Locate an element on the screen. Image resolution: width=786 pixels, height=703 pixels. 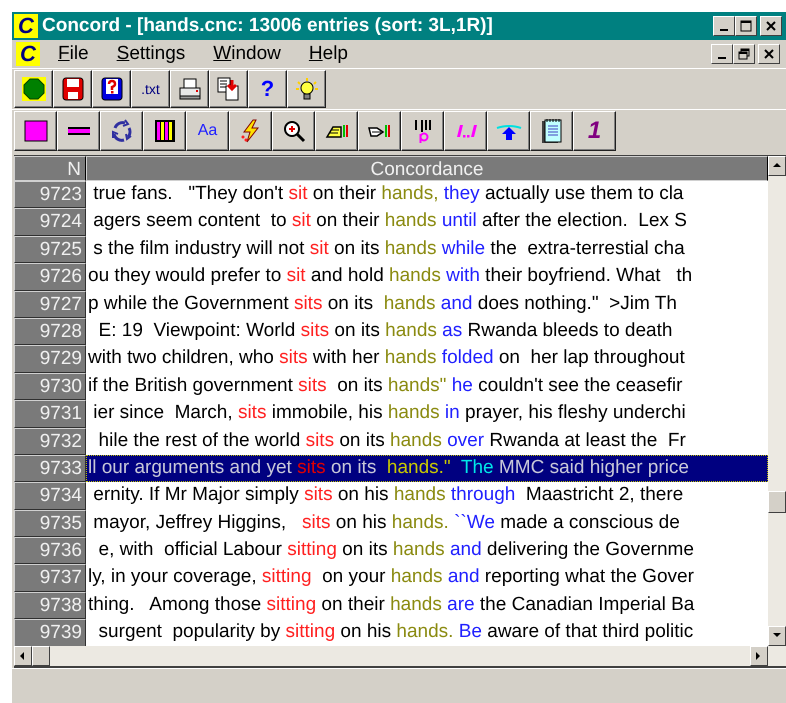
vertical-scrollbar is located at coordinates (777, 401).